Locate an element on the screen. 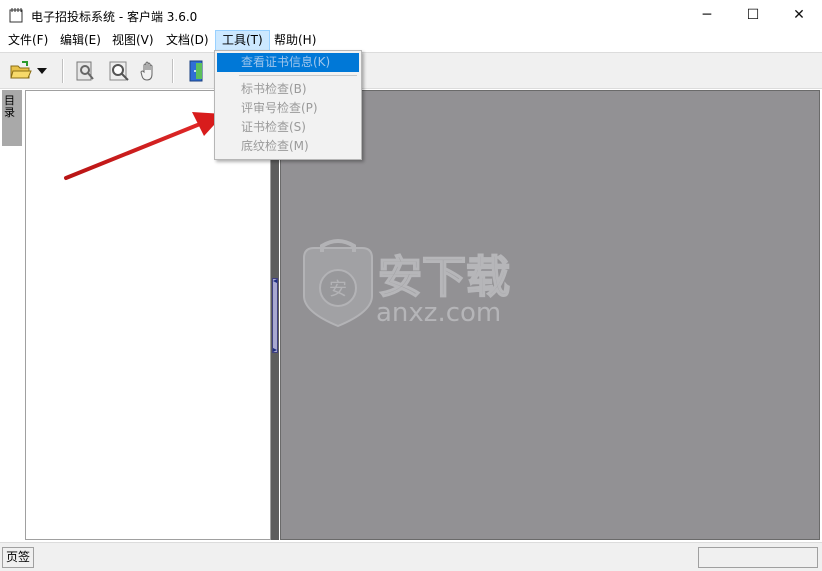 This screenshot has width=822, height=571. open-dropdown-button is located at coordinates (42, 71).